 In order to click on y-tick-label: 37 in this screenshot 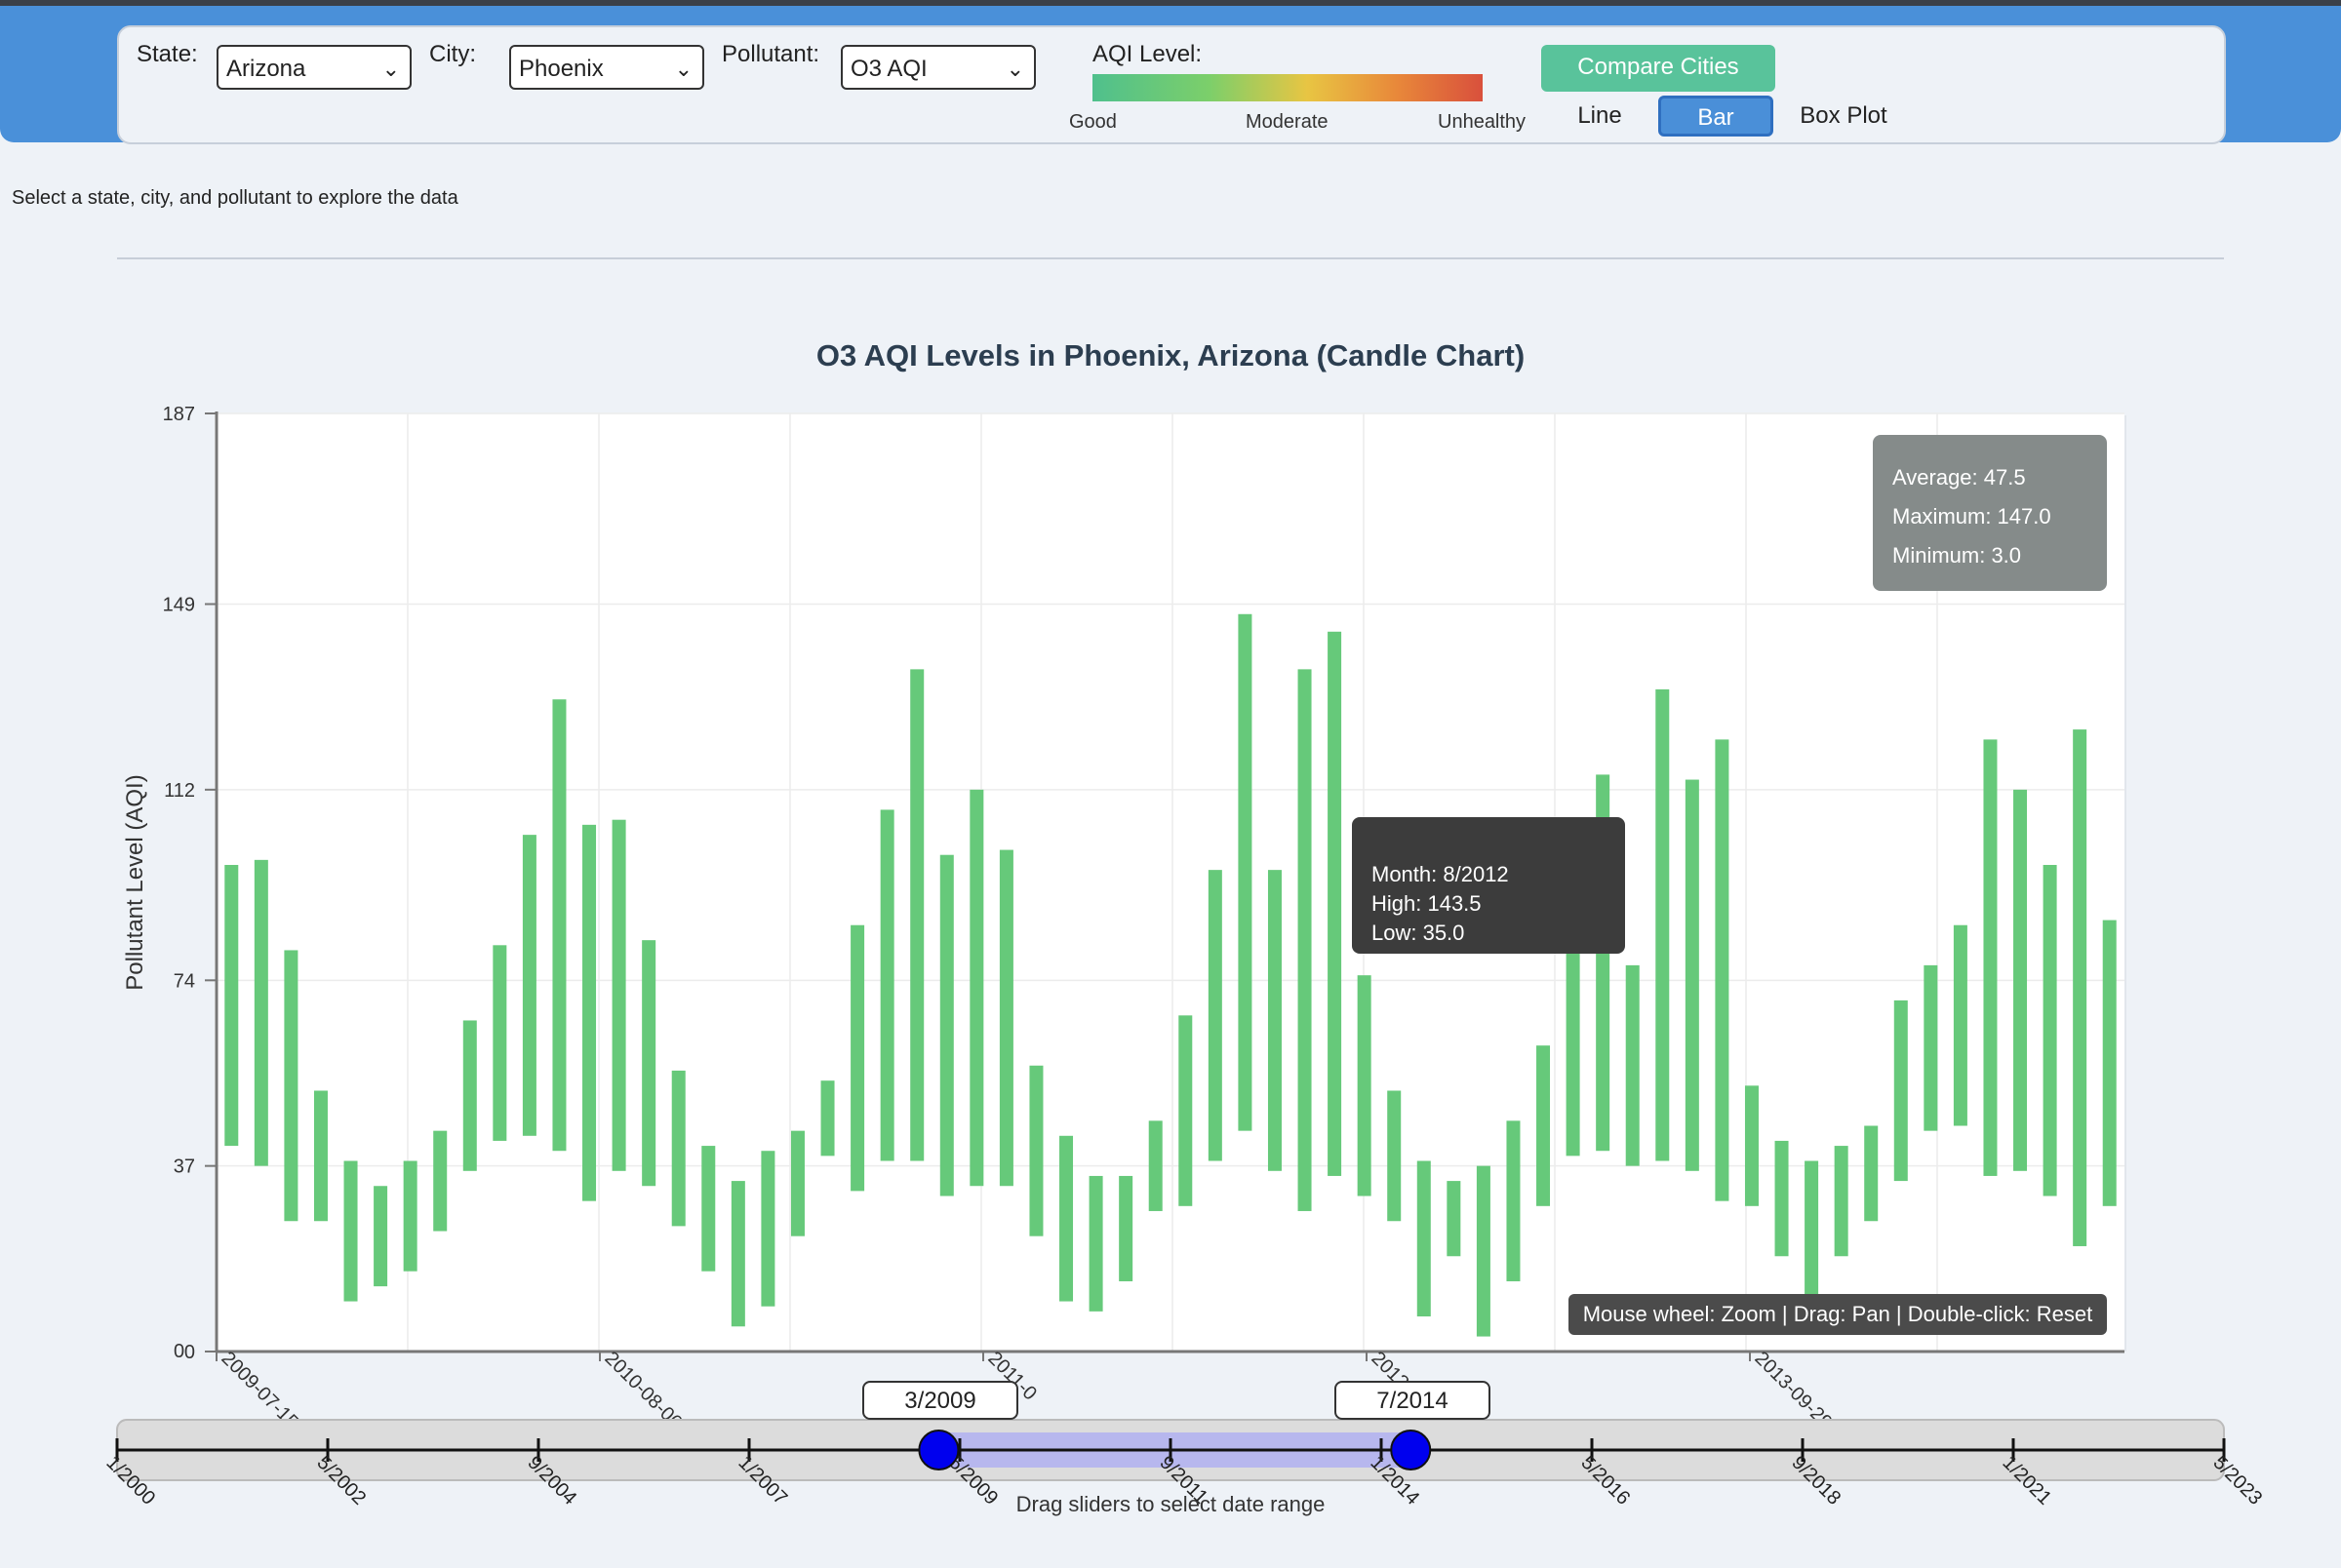, I will do `click(184, 1167)`.